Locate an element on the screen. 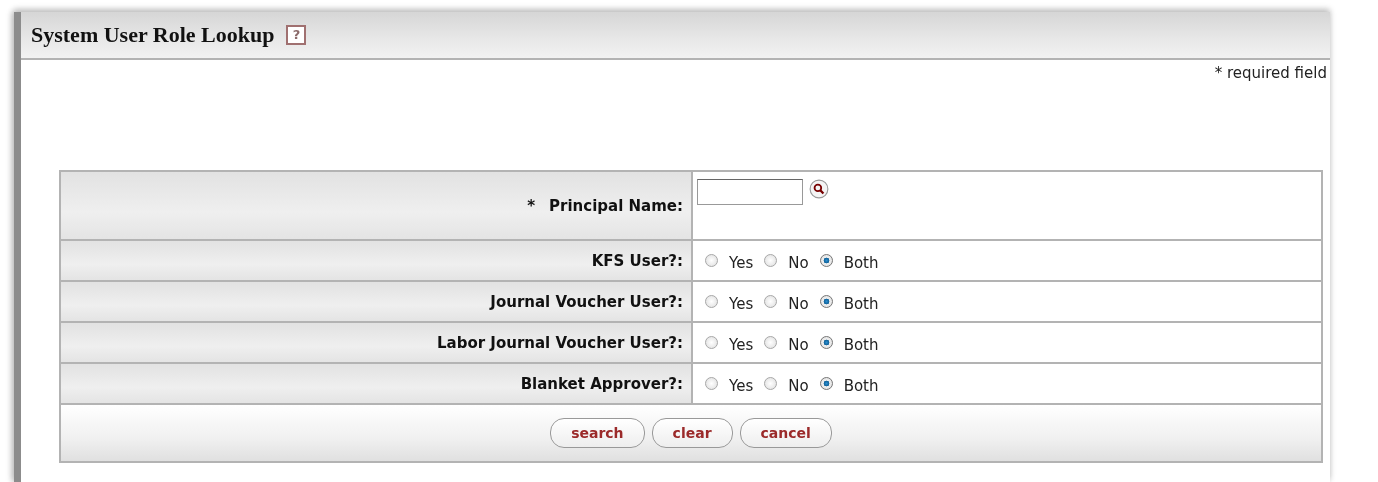 The width and height of the screenshot is (1378, 482). search-icon is located at coordinates (819, 189).